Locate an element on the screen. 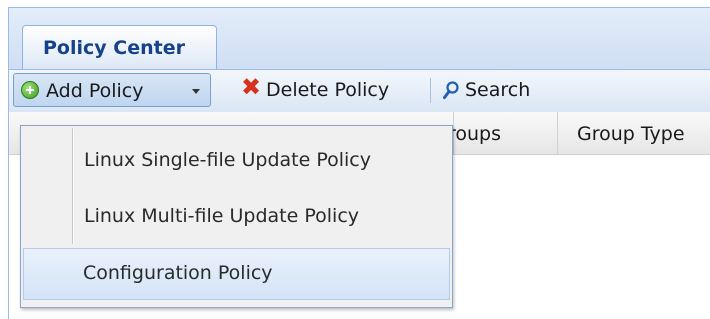 The height and width of the screenshot is (319, 710). delete-policy-button: Delete Policy is located at coordinates (327, 90).